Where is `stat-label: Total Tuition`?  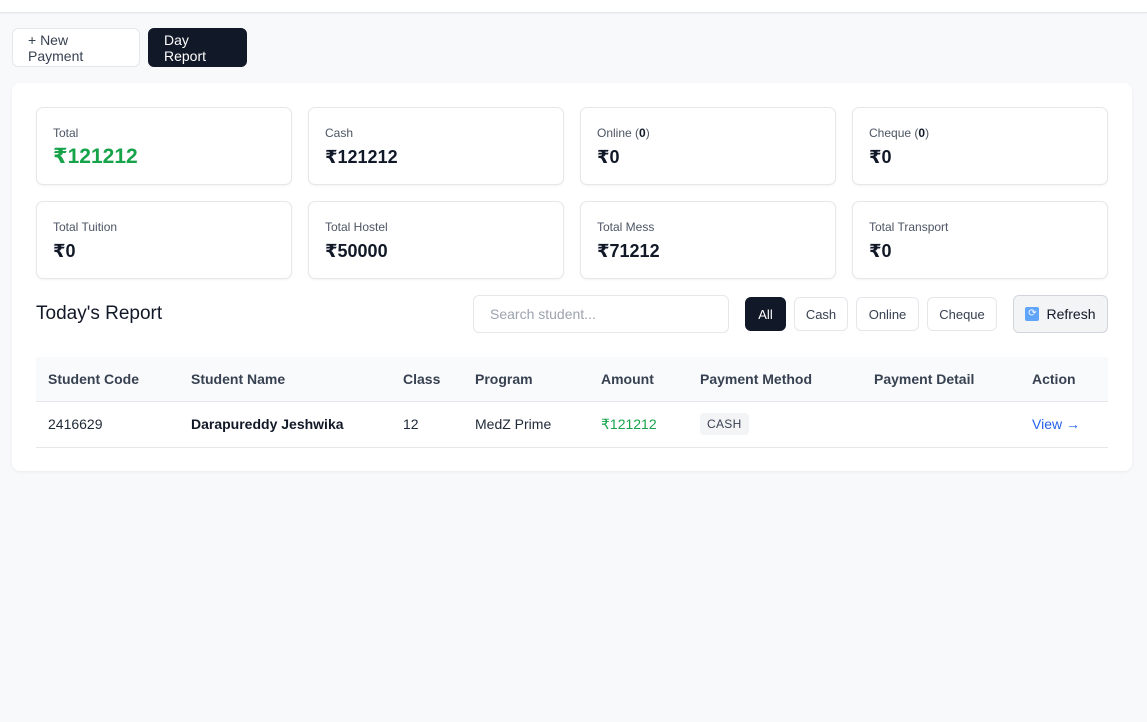
stat-label: Total Tuition is located at coordinates (85, 227).